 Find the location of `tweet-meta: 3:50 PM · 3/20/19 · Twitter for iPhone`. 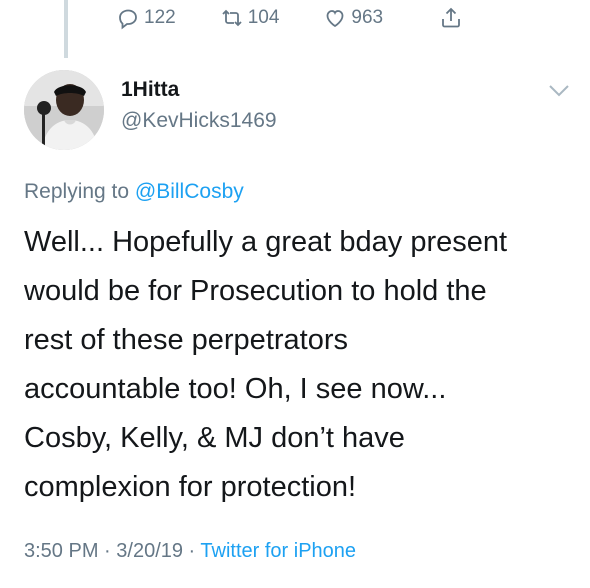

tweet-meta: 3:50 PM · 3/20/19 · Twitter for iPhone is located at coordinates (190, 551).